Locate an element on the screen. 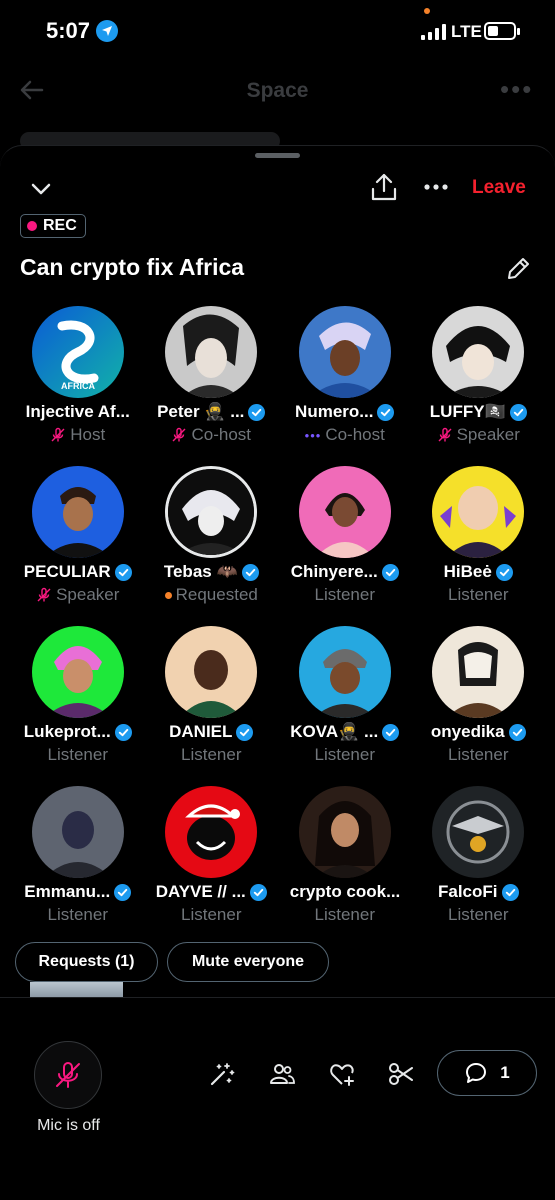 The height and width of the screenshot is (1200, 555). network-type: LTE is located at coordinates (466, 31).